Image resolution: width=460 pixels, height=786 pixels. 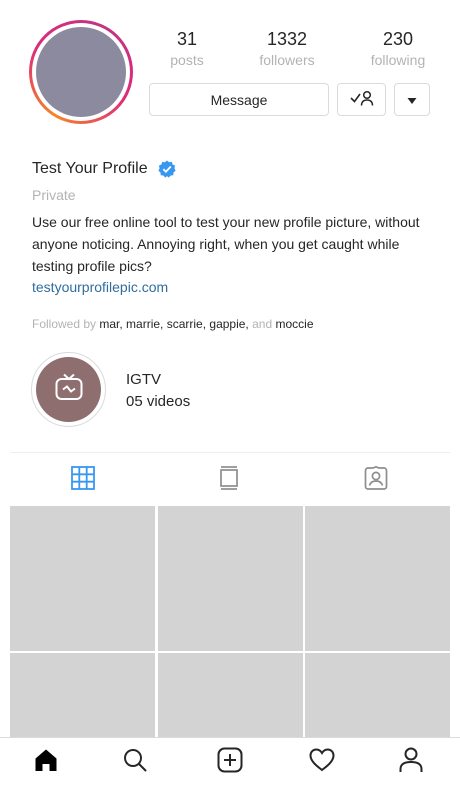 I want to click on following-label: following, so click(x=398, y=60).